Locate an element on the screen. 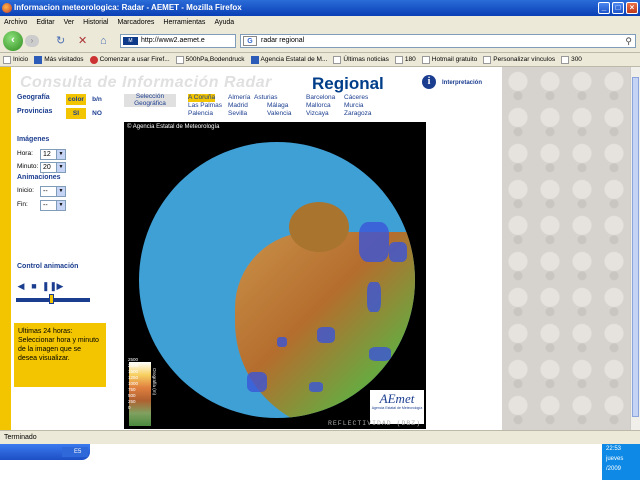  bookmark-inicio: Inicio is located at coordinates (15, 59).